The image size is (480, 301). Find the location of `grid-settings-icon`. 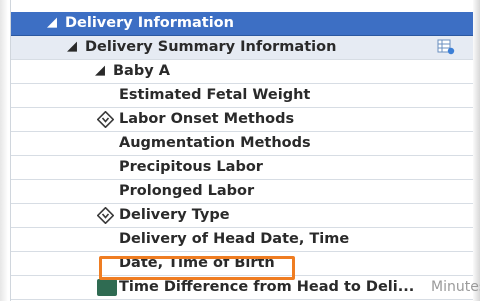

grid-settings-icon is located at coordinates (446, 47).